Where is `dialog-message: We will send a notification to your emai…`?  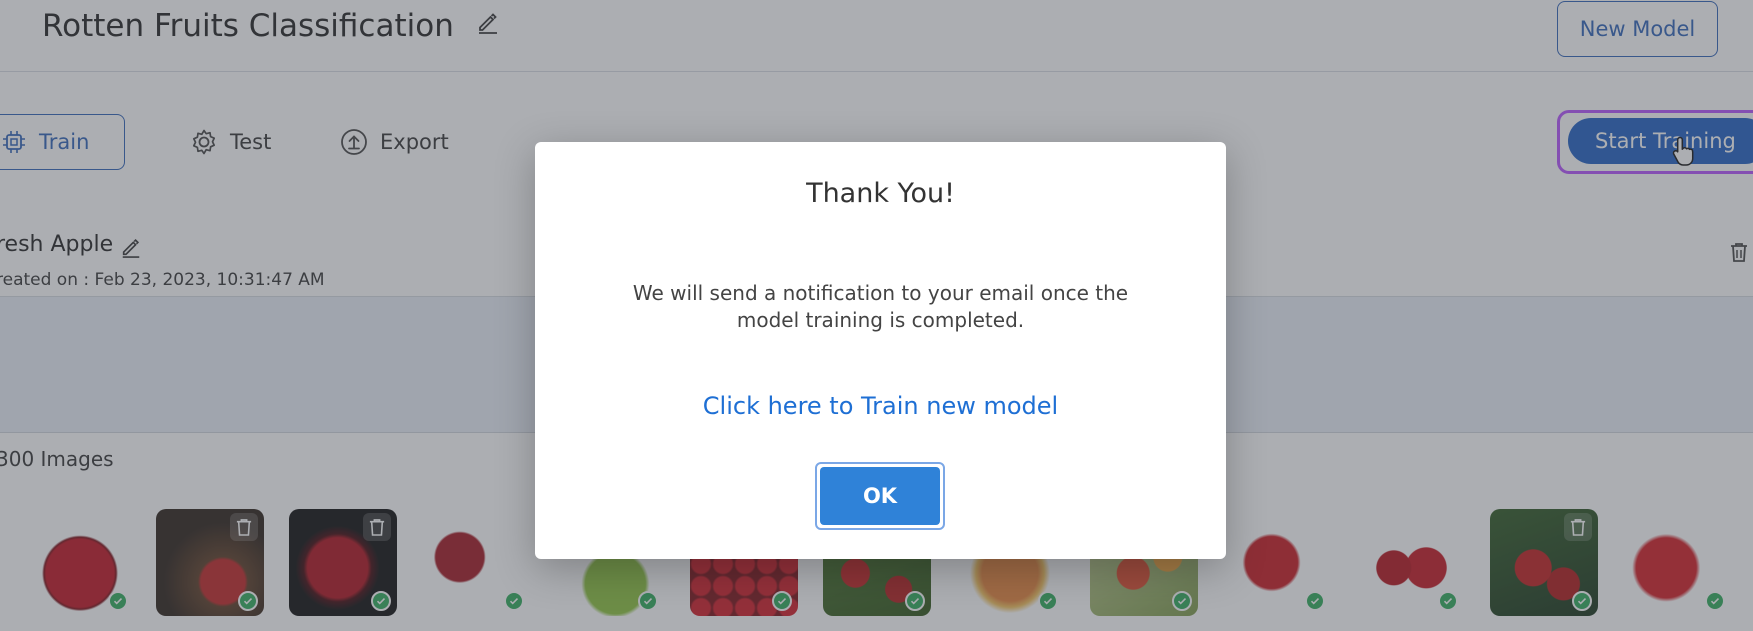
dialog-message: We will send a notification to your emai… is located at coordinates (880, 306).